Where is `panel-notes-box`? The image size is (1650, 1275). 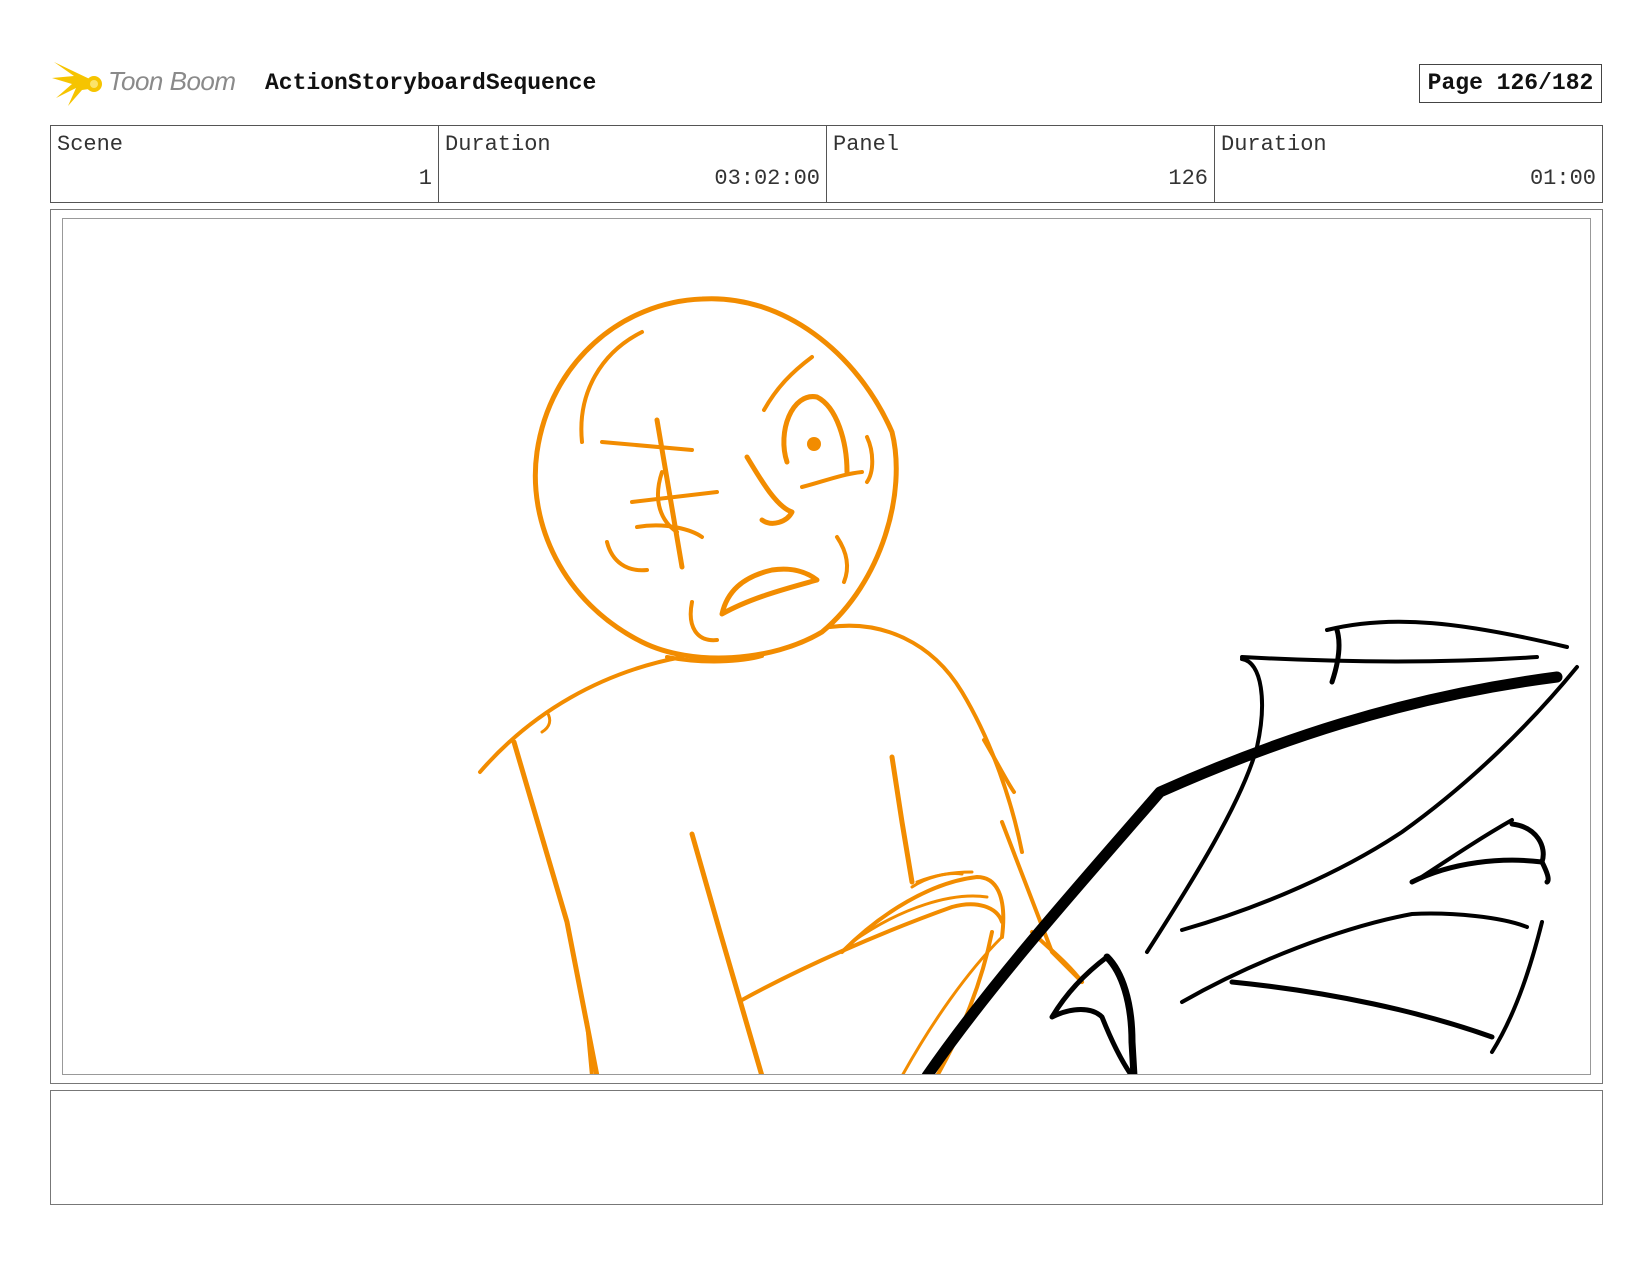
panel-notes-box is located at coordinates (826, 1147).